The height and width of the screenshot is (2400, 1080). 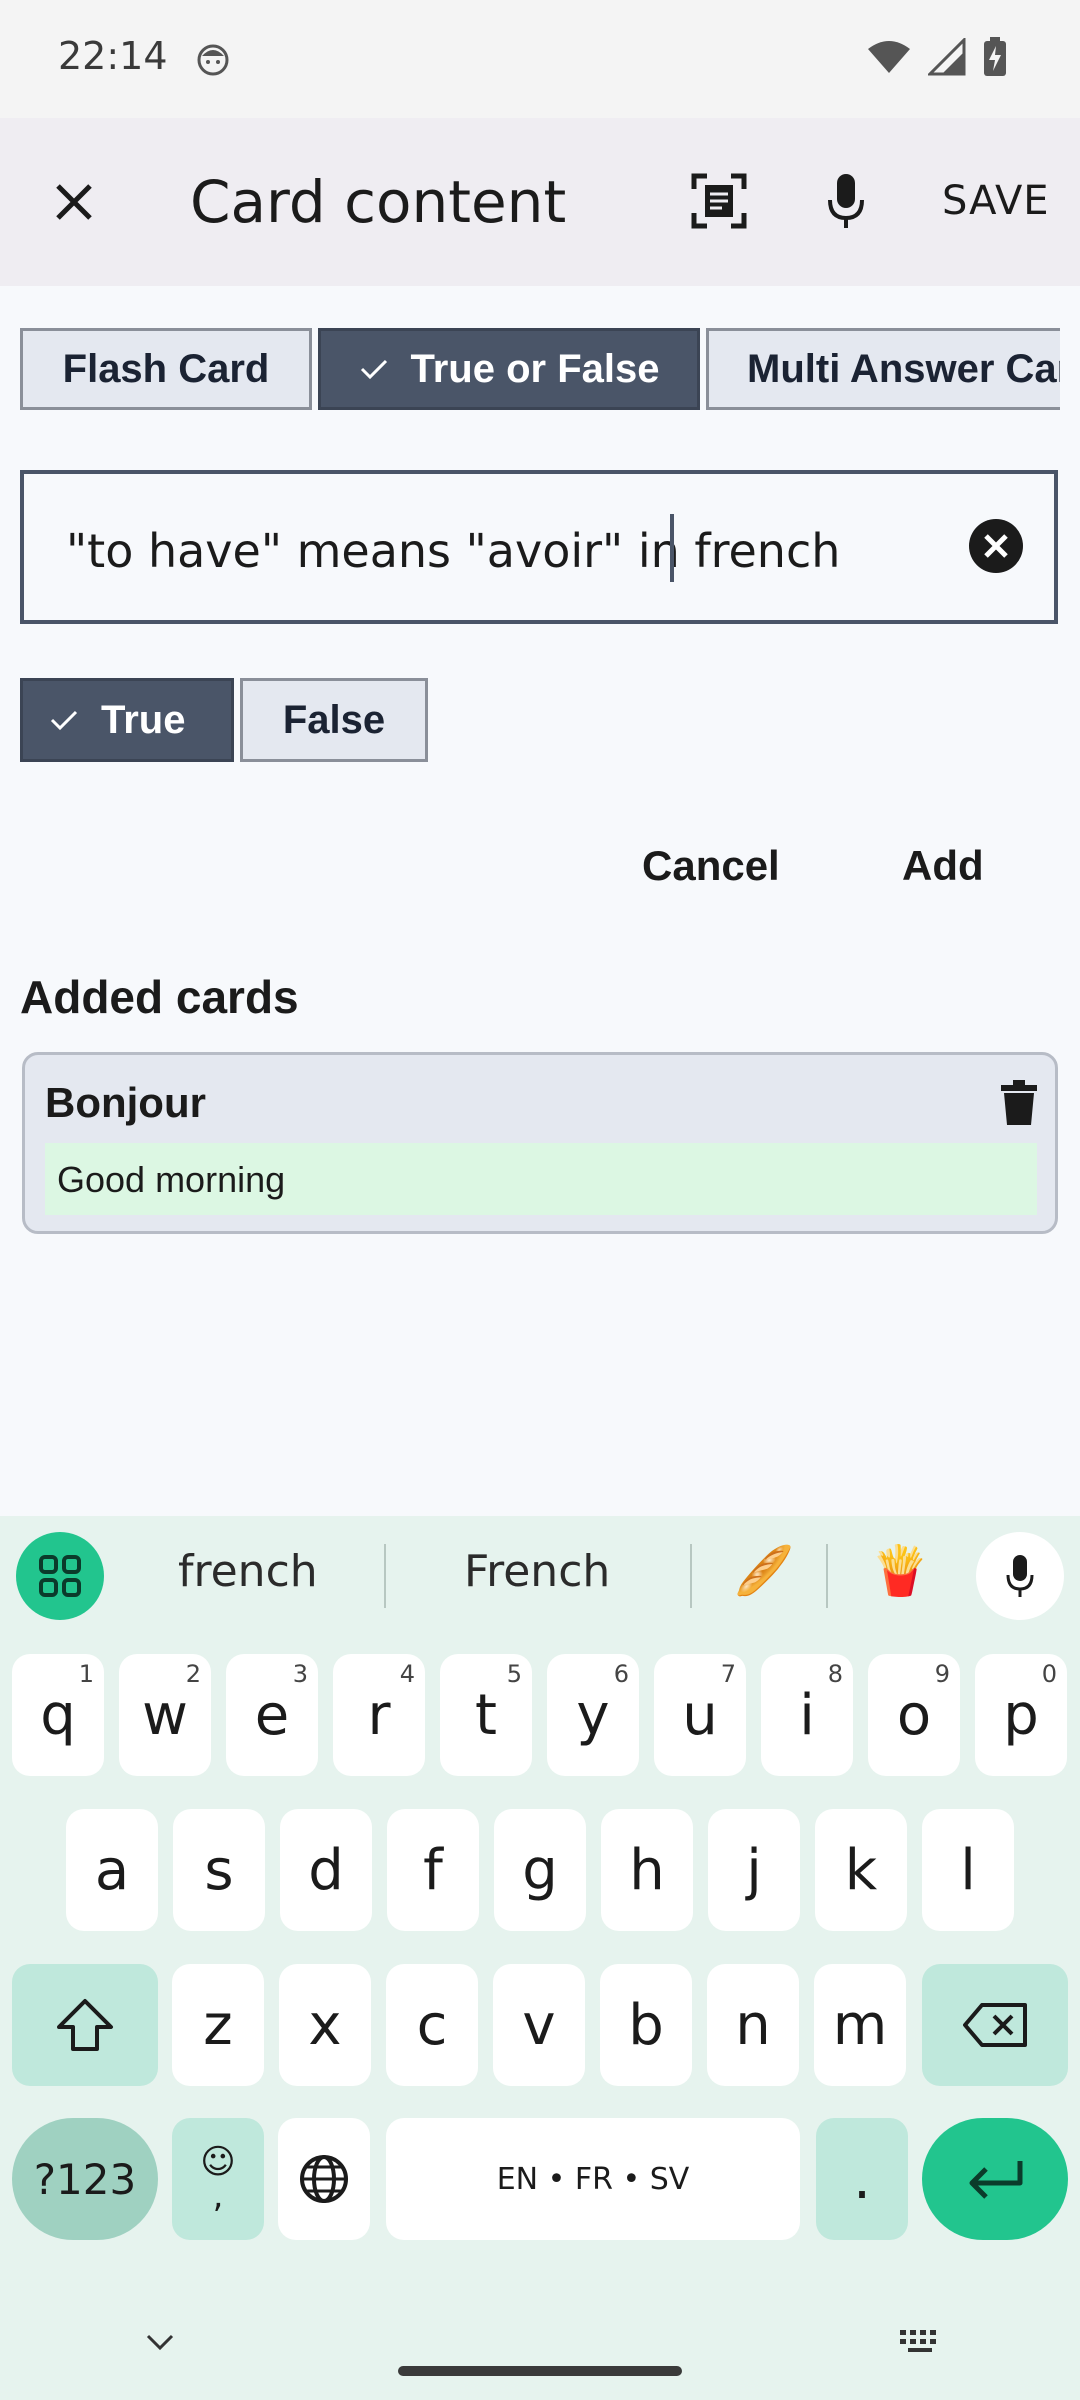 What do you see at coordinates (334, 720) in the screenshot?
I see `chip-false: False` at bounding box center [334, 720].